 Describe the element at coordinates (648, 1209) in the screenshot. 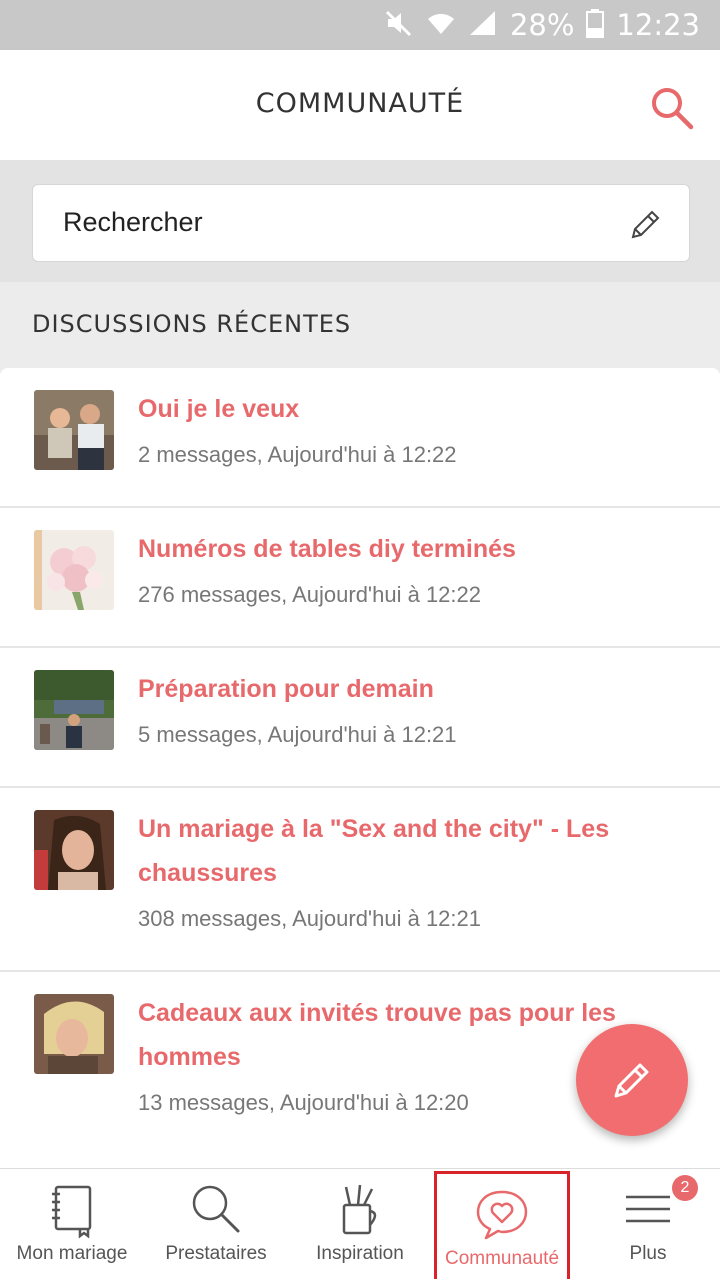

I see `menu-icon` at that location.